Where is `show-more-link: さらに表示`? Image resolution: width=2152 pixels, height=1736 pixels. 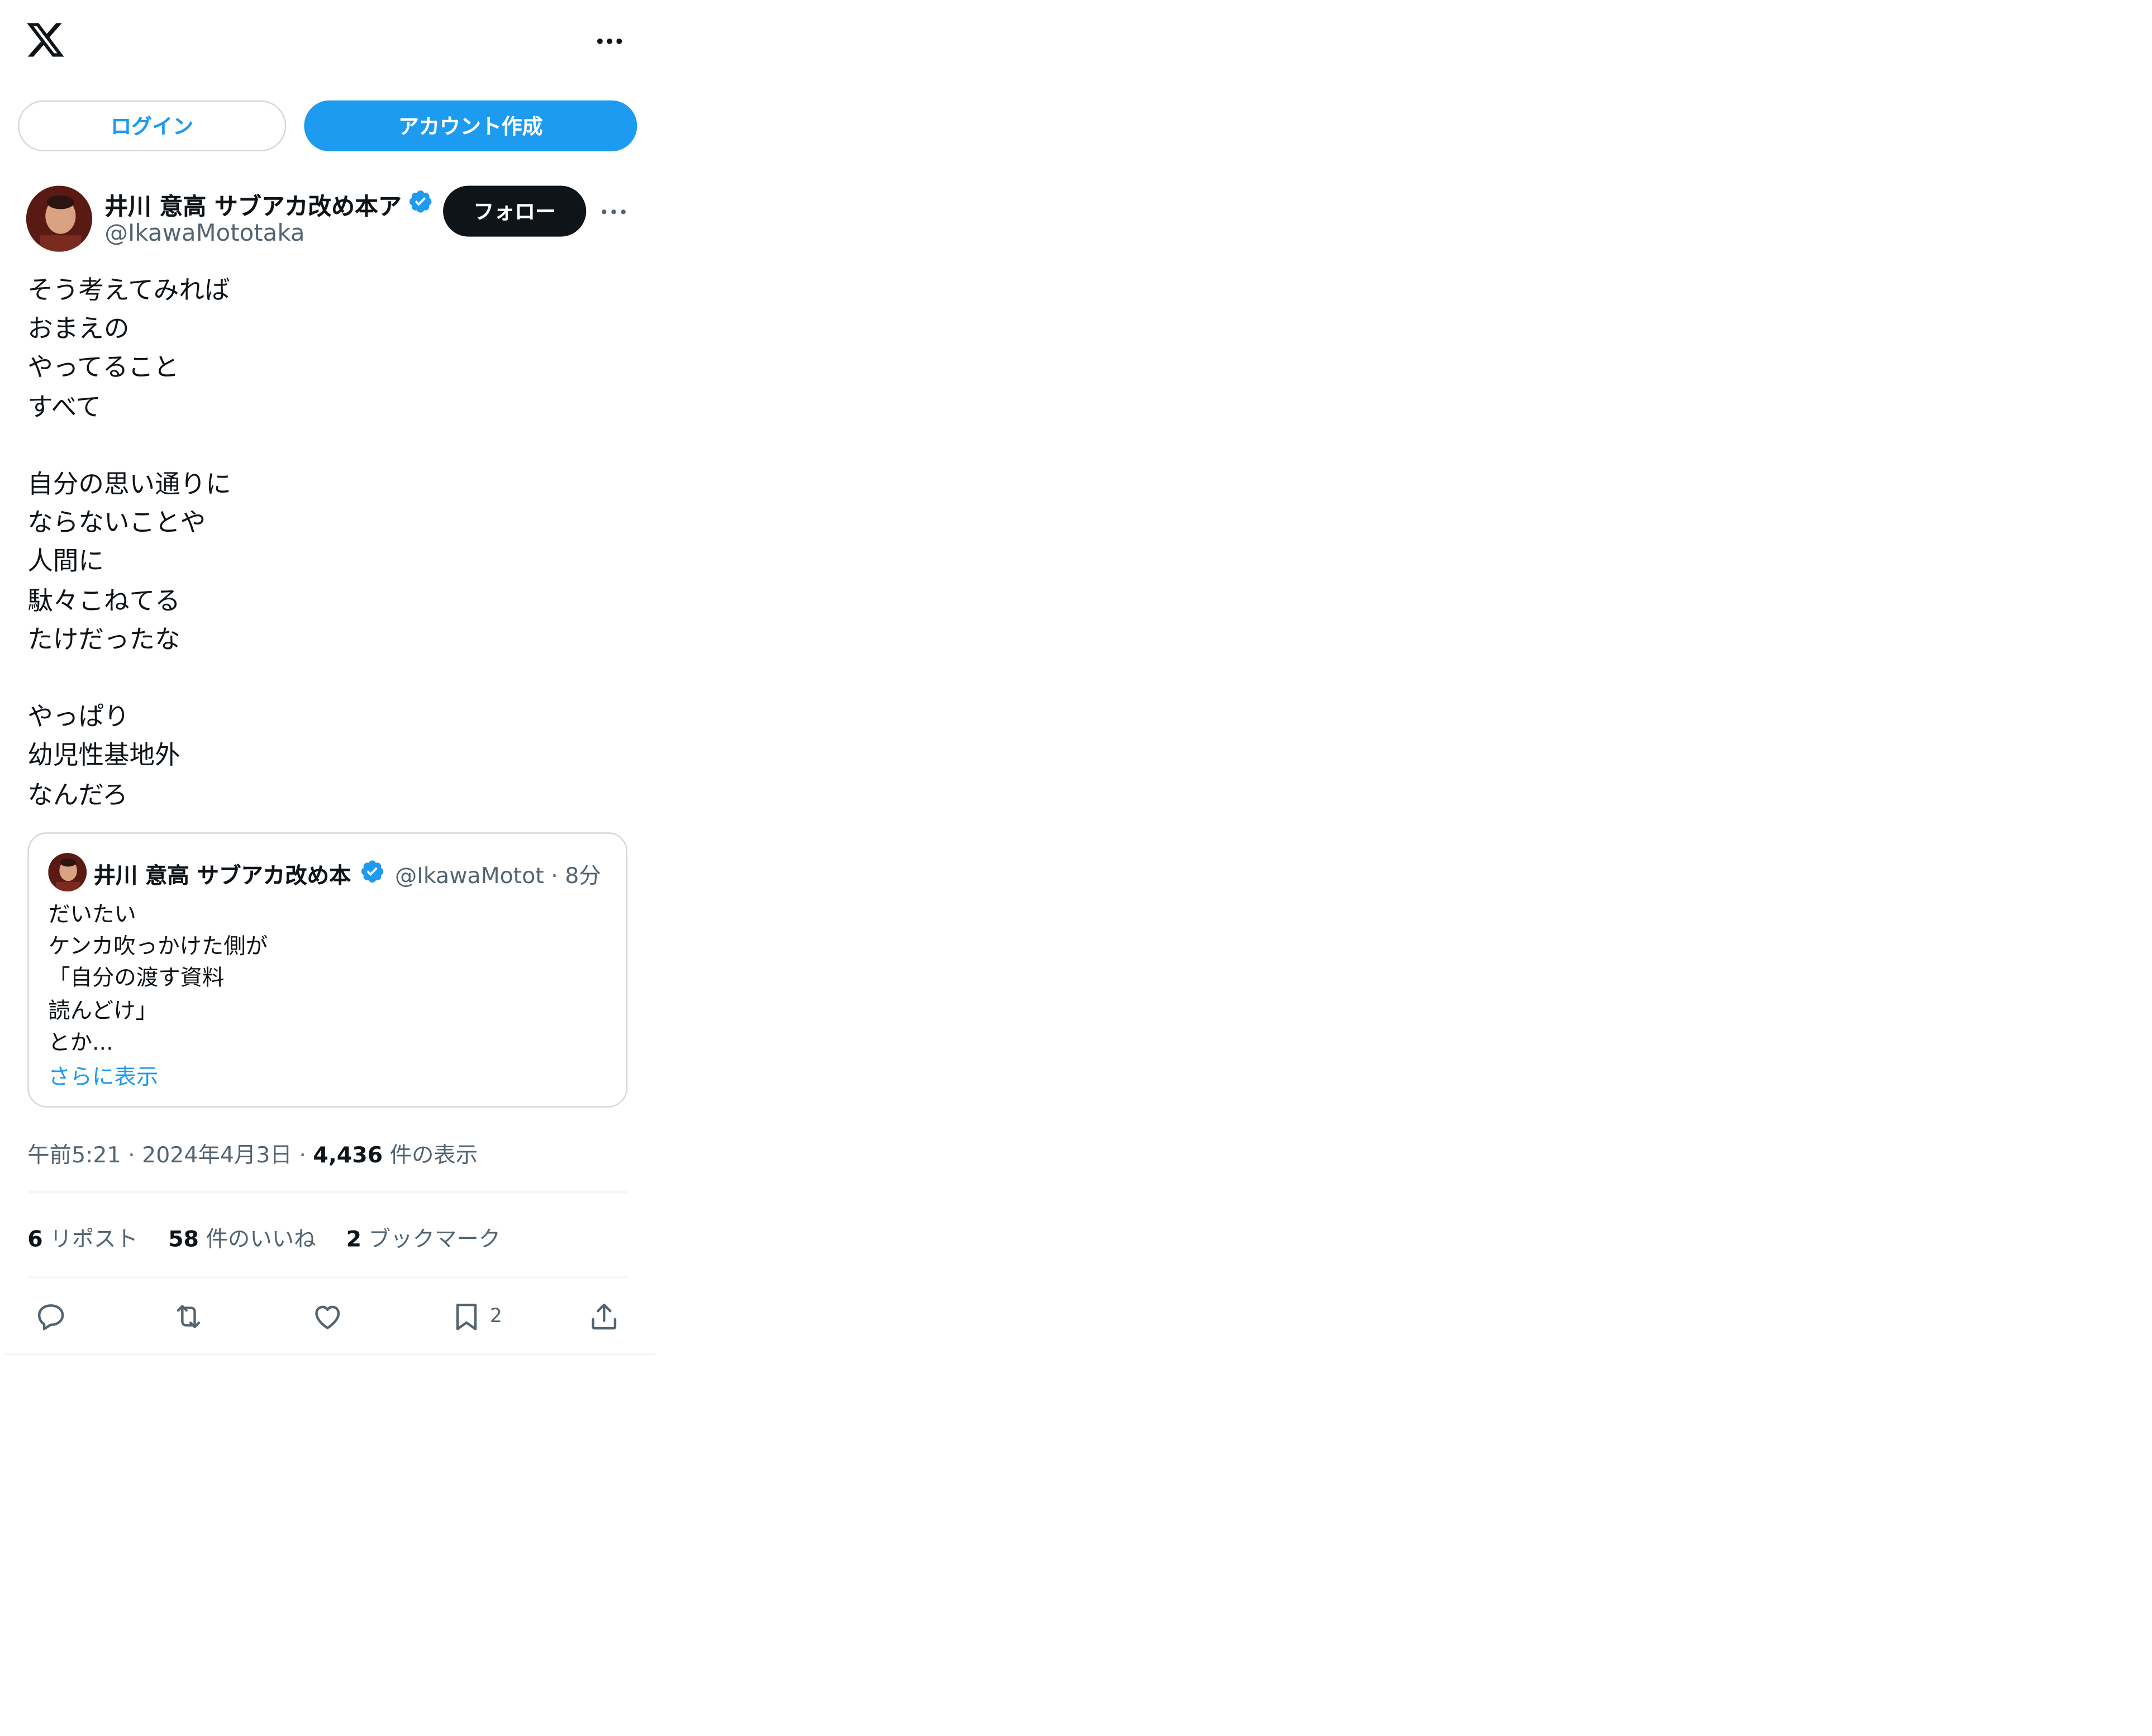
show-more-link: さらに表示 is located at coordinates (103, 1074).